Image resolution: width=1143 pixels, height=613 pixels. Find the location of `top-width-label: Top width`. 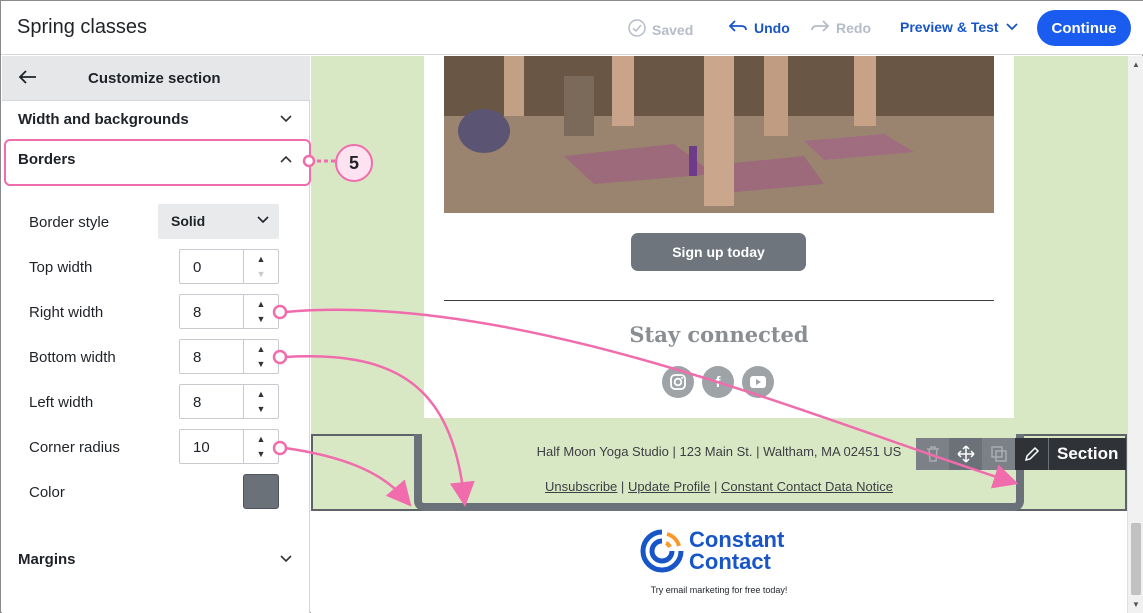

top-width-label: Top width is located at coordinates (61, 267).